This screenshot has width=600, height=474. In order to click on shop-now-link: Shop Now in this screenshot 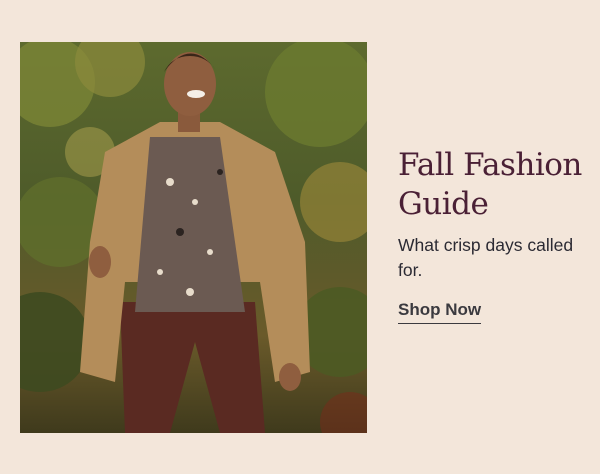, I will do `click(440, 312)`.